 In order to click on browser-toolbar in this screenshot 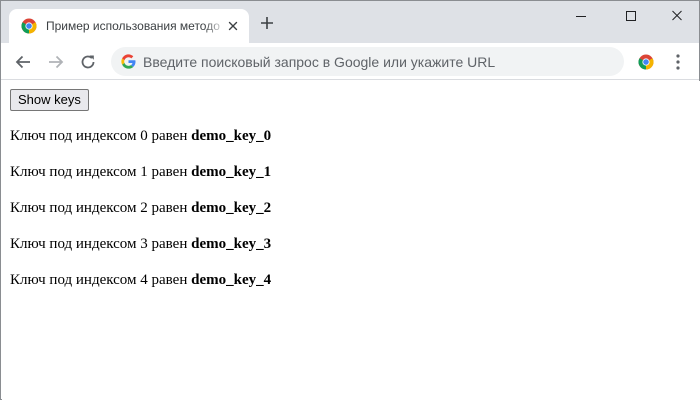, I will do `click(350, 61)`.